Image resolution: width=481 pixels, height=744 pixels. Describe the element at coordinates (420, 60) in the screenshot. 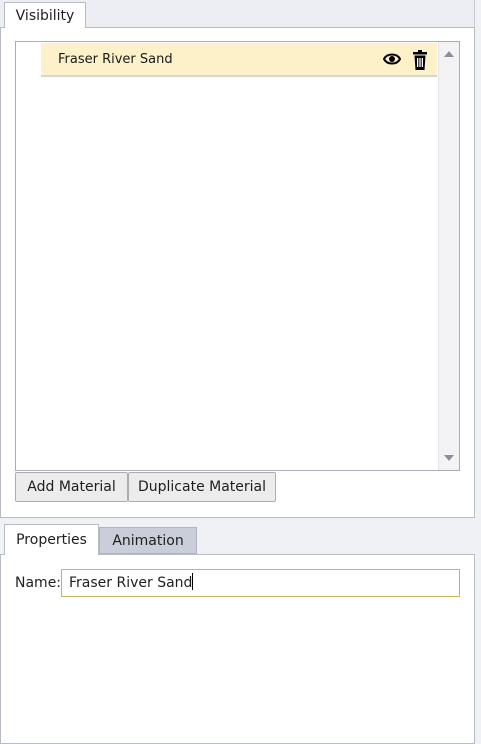

I see `trash-icon` at that location.